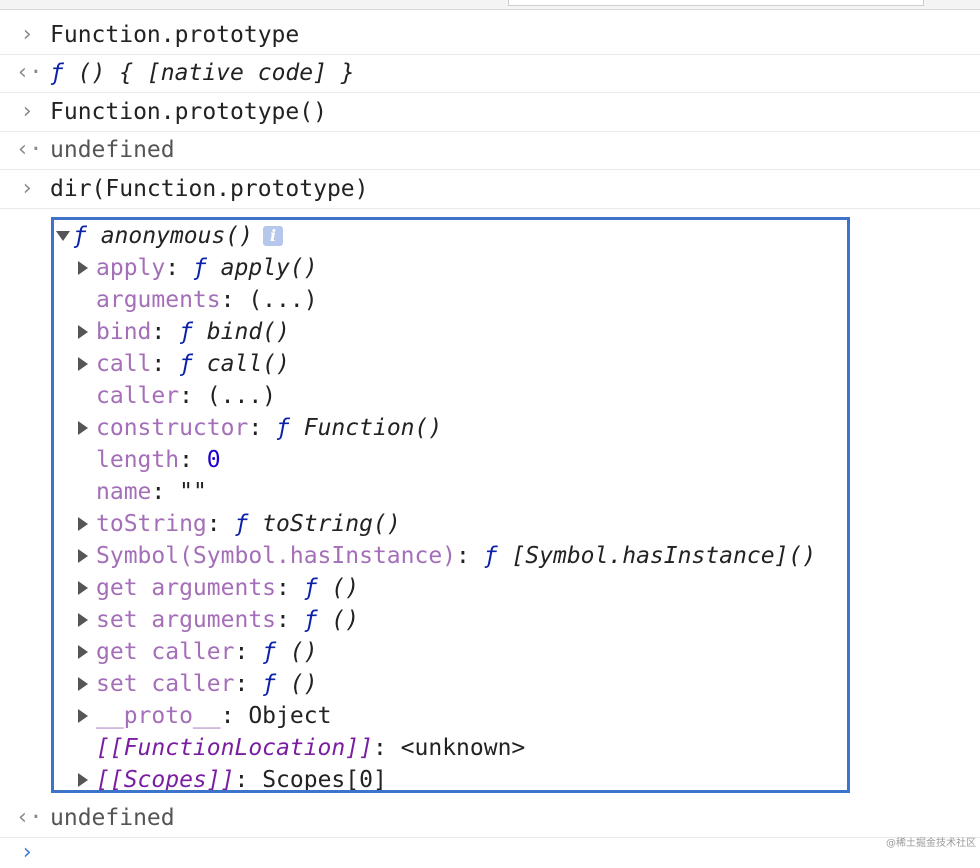  I want to click on function-signature: () { [native code] }, so click(209, 73).